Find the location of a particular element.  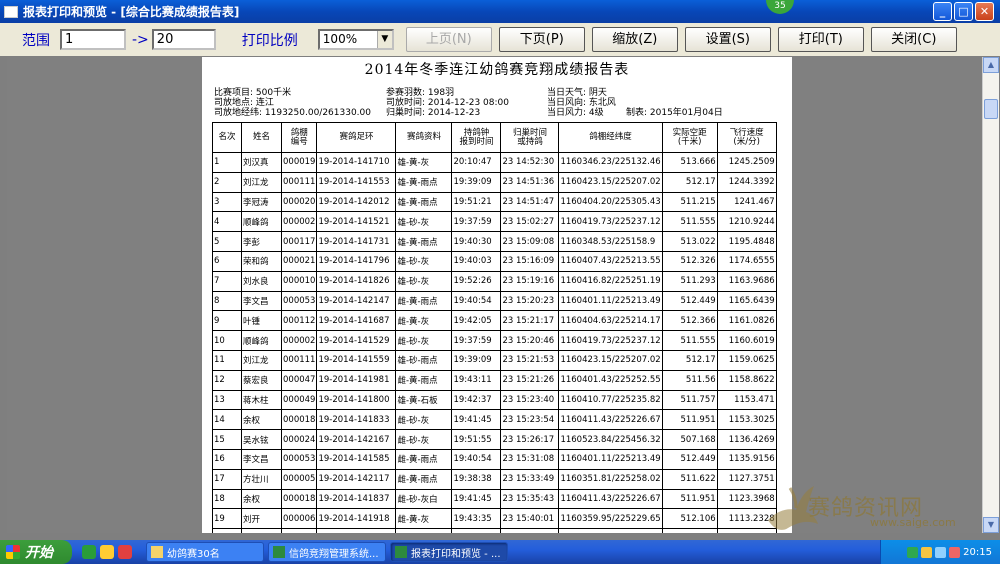

scroll-thumb is located at coordinates (991, 109).